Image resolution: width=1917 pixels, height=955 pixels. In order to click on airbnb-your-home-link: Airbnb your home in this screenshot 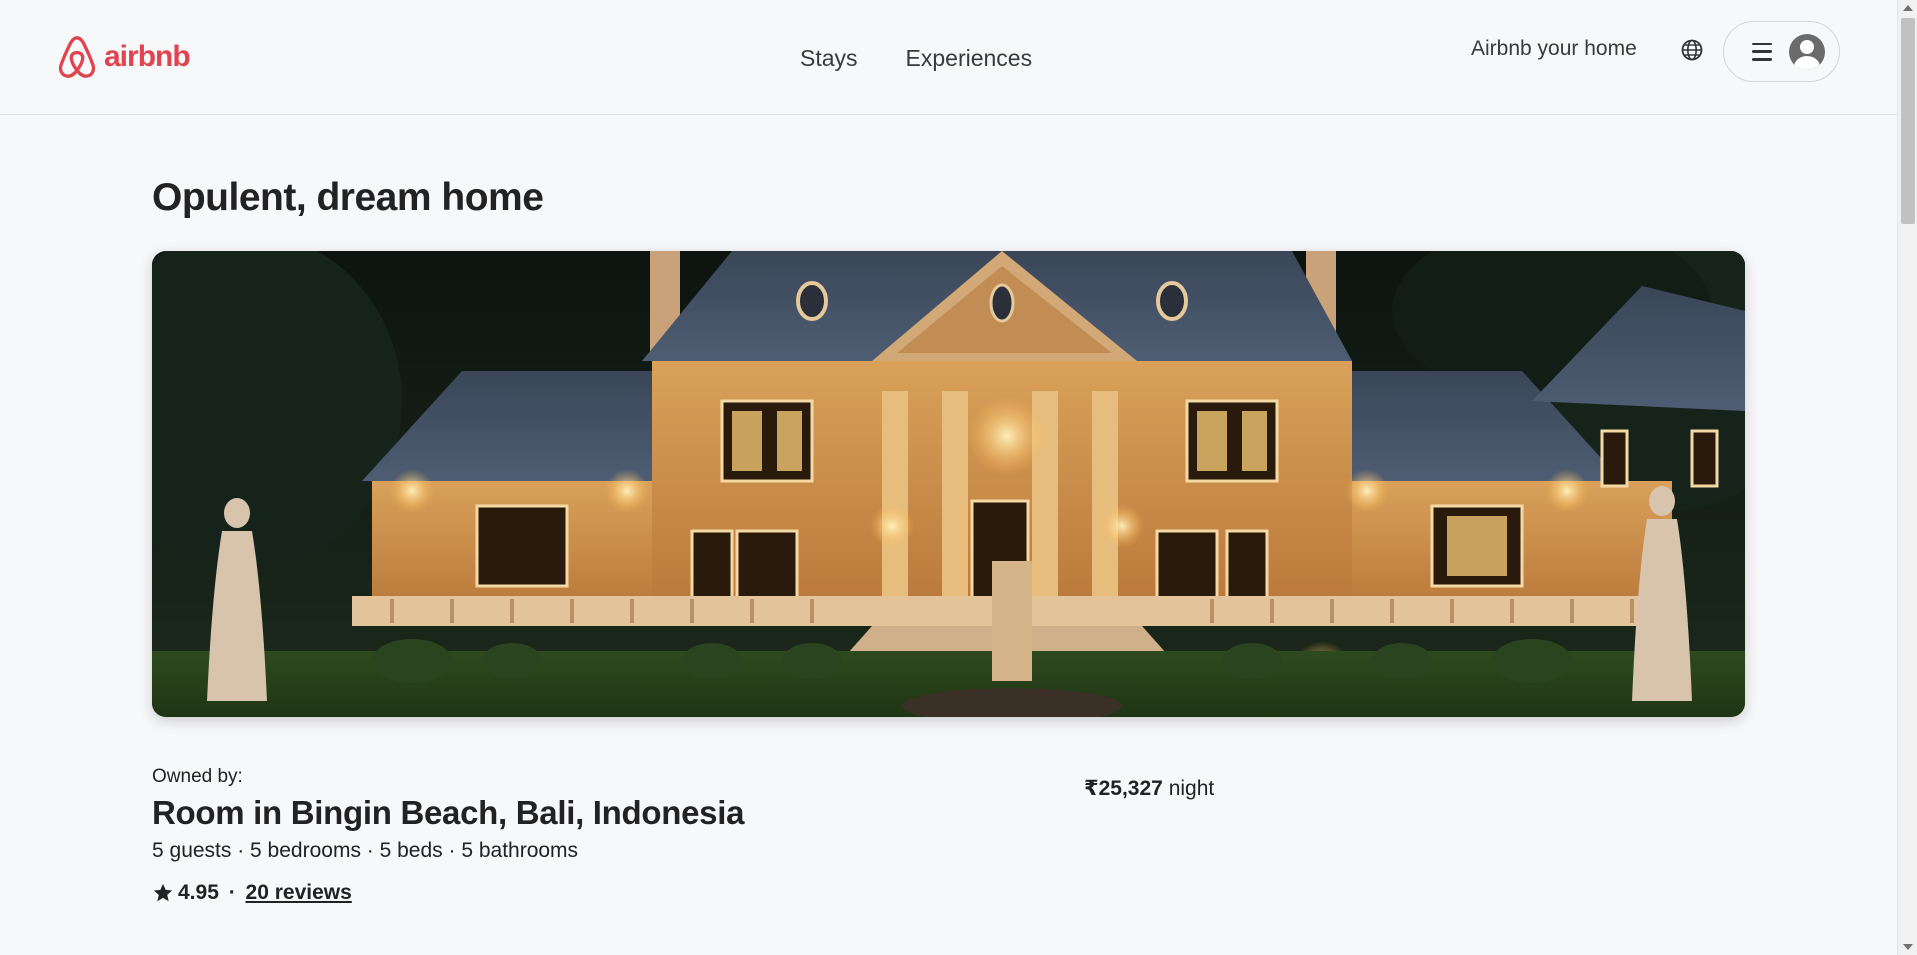, I will do `click(1554, 49)`.